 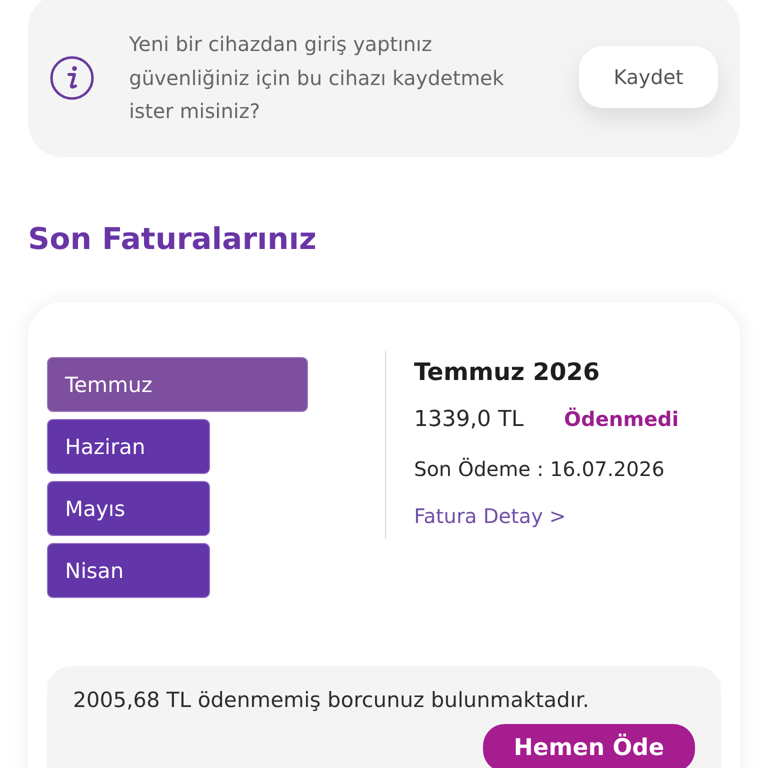 I want to click on month-tab: Nisan, so click(x=128, y=570).